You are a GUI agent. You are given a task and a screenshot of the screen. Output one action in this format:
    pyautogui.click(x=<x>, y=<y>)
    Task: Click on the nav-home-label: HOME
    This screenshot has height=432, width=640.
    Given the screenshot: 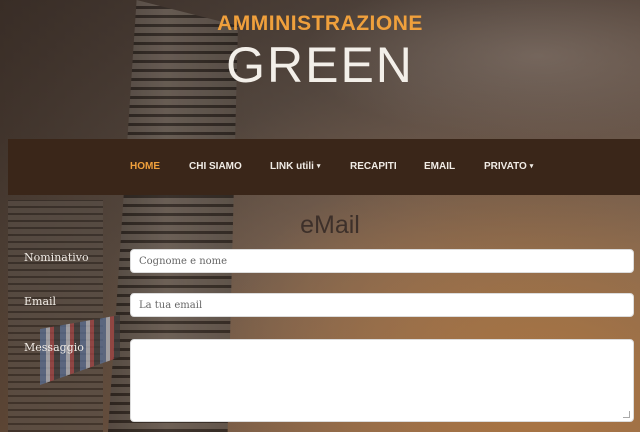 What is the action you would take?
    pyautogui.click(x=145, y=166)
    